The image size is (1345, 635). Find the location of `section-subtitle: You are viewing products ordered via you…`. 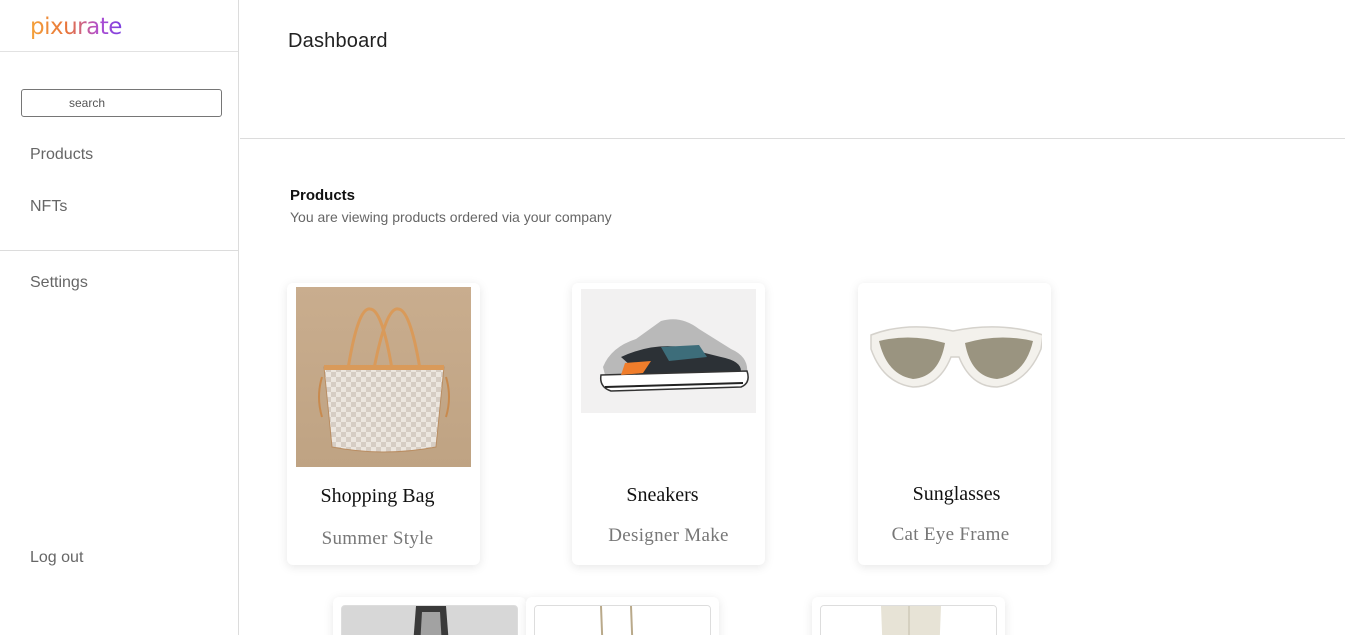

section-subtitle: You are viewing products ordered via you… is located at coordinates (451, 217).